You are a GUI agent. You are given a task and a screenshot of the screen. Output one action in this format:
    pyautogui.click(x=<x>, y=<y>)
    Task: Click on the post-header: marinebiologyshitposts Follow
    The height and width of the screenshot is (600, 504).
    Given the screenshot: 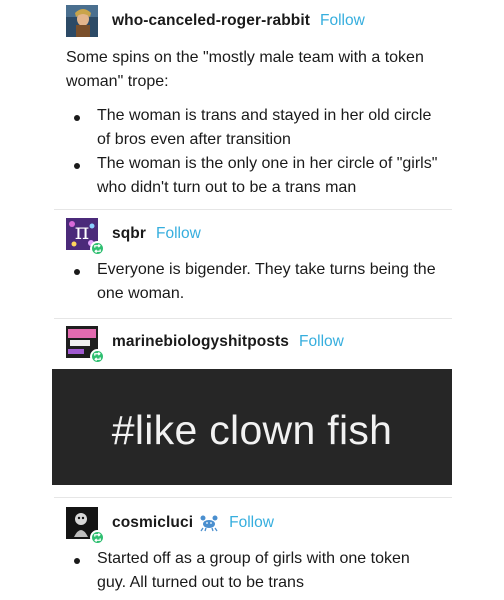 What is the action you would take?
    pyautogui.click(x=205, y=345)
    